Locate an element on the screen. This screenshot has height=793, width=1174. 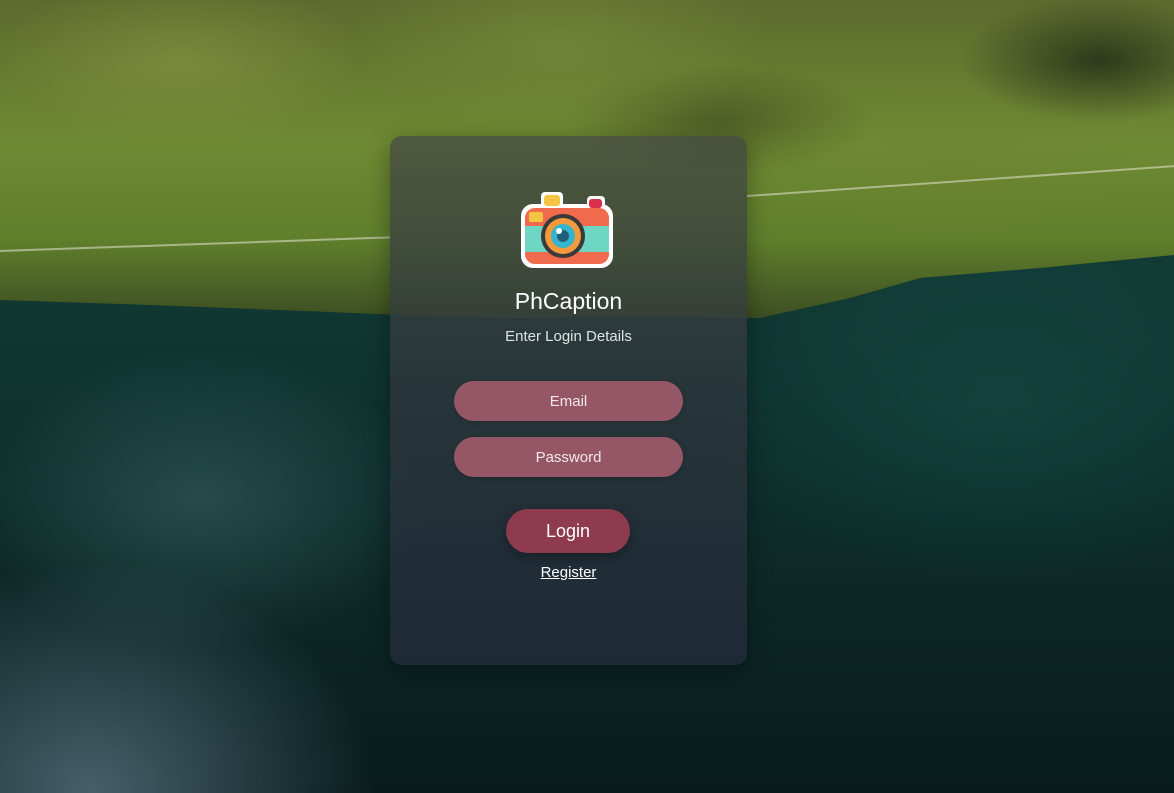
password-input is located at coordinates (568, 457).